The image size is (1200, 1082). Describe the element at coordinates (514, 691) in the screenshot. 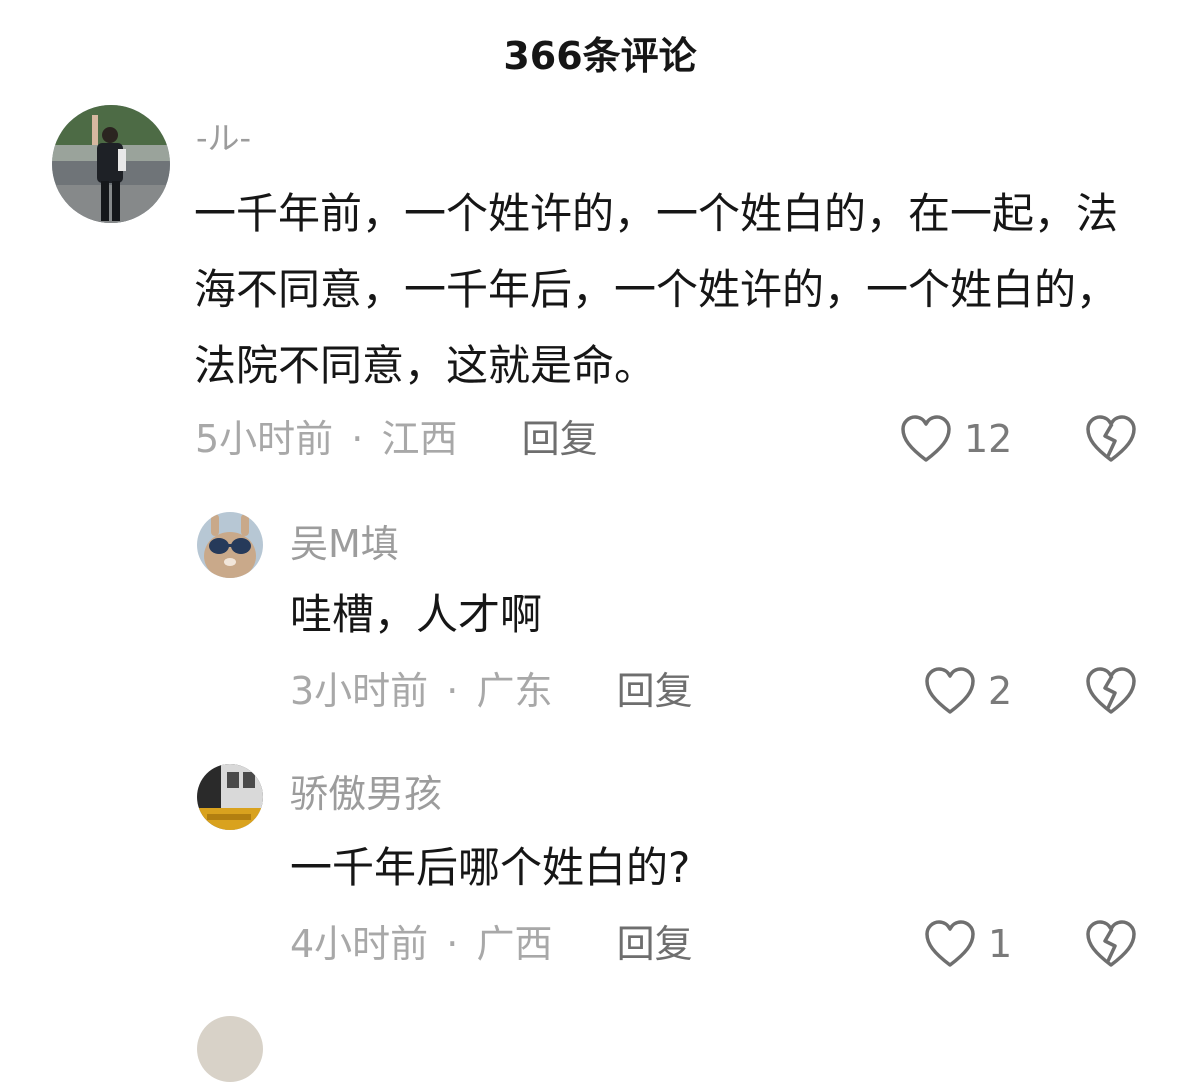

I see `comment-location: 广东` at that location.